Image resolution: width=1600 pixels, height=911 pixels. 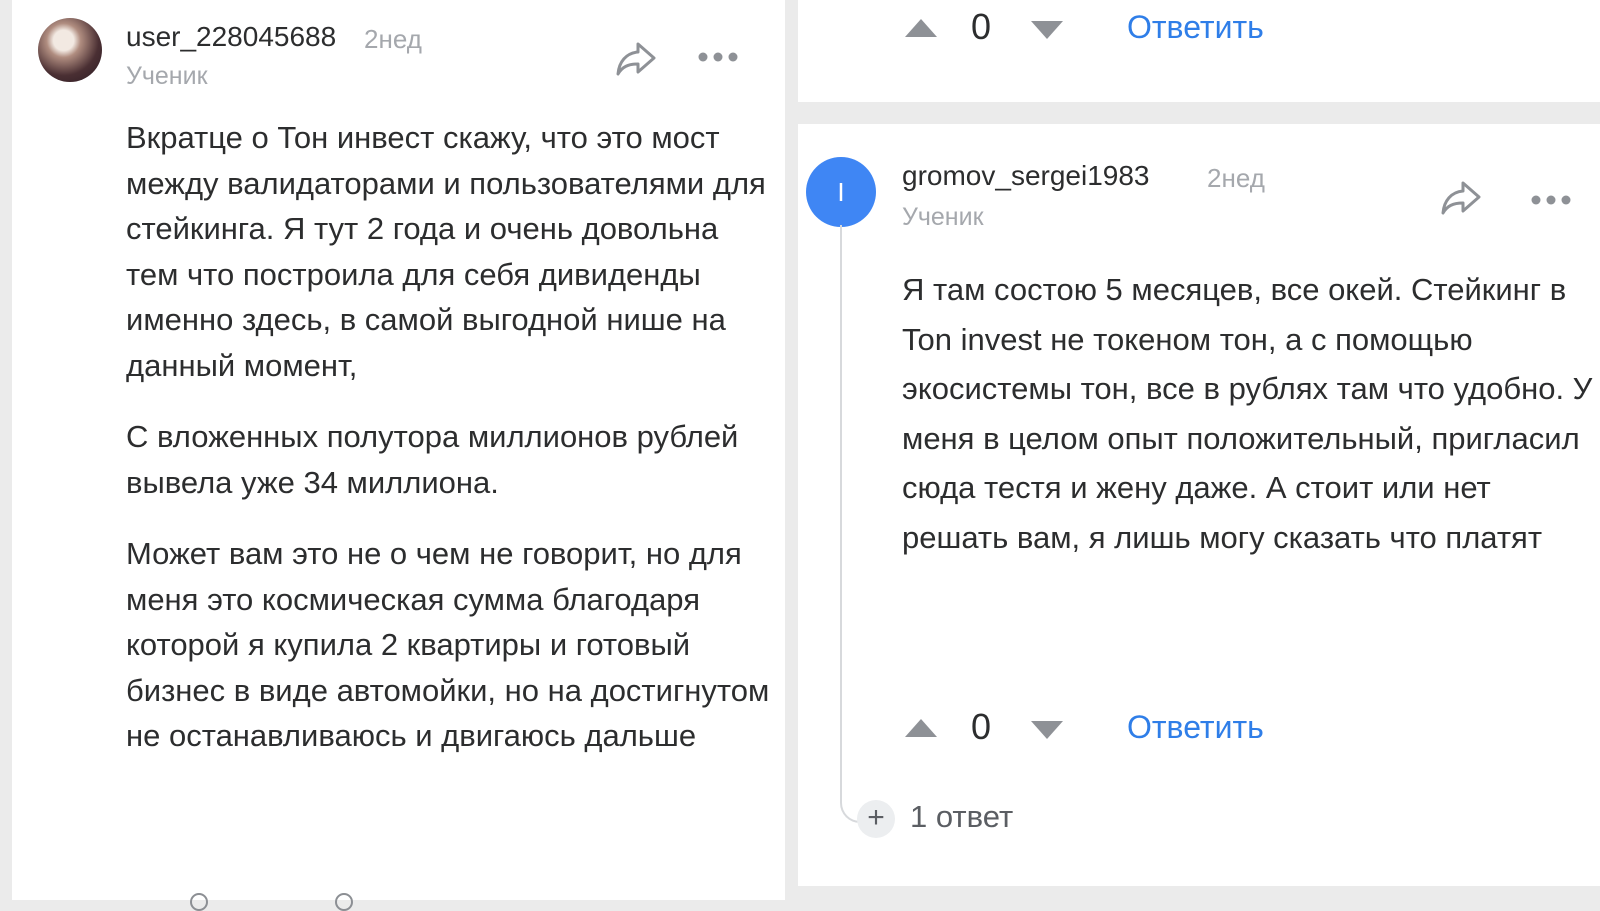 I want to click on user-avatar-photo, so click(x=70, y=50).